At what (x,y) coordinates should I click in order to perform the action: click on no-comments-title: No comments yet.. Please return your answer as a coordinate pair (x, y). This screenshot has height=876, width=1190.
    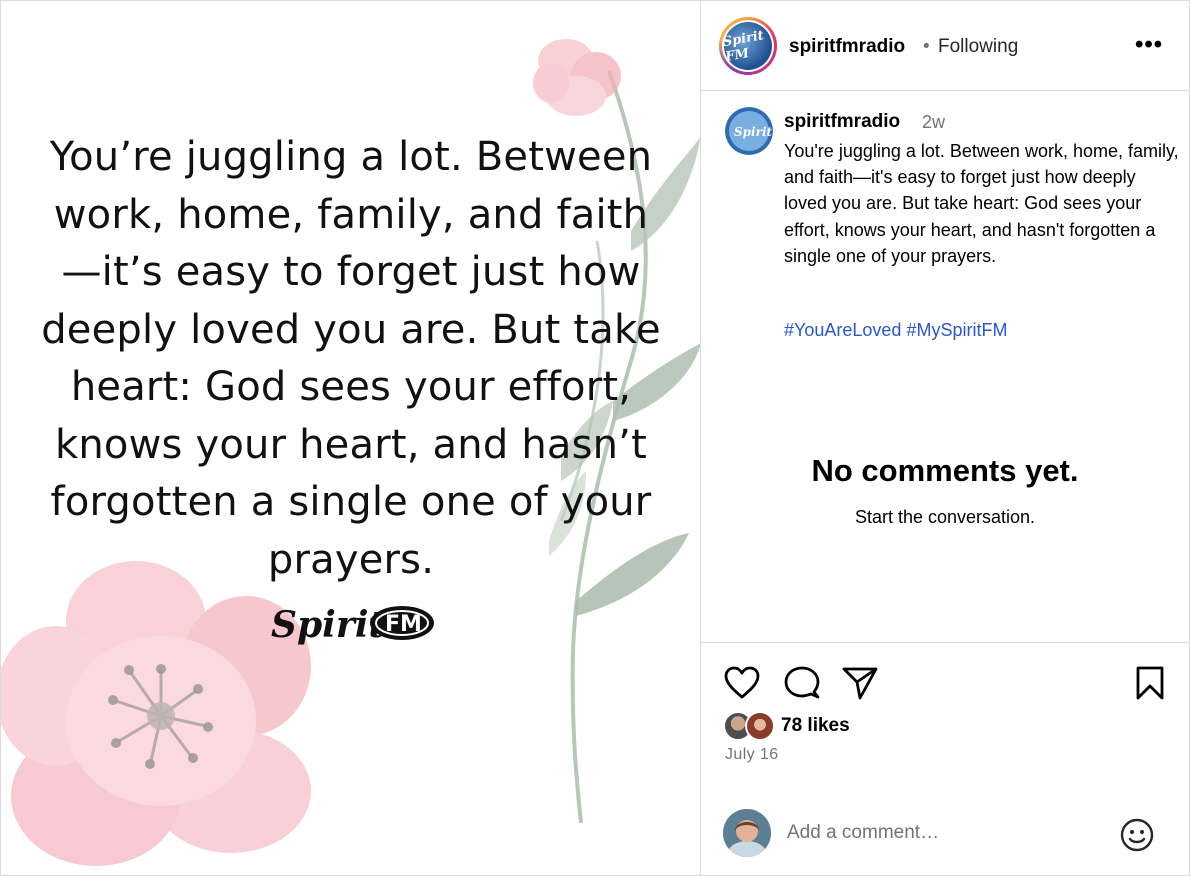
    Looking at the image, I should click on (945, 470).